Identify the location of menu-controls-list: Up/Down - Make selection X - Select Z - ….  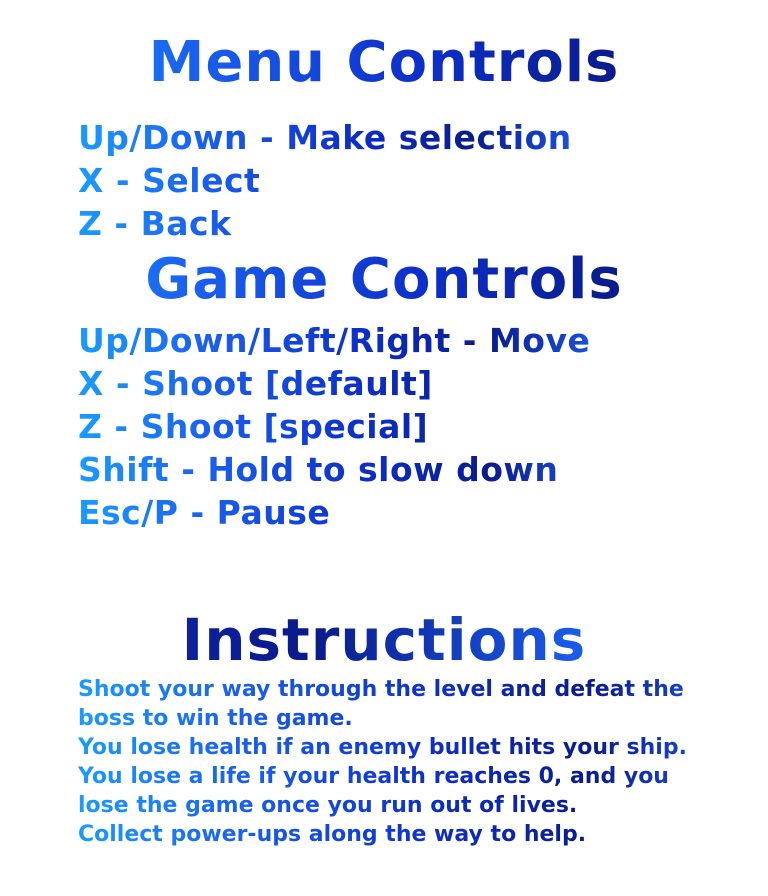
(325, 180).